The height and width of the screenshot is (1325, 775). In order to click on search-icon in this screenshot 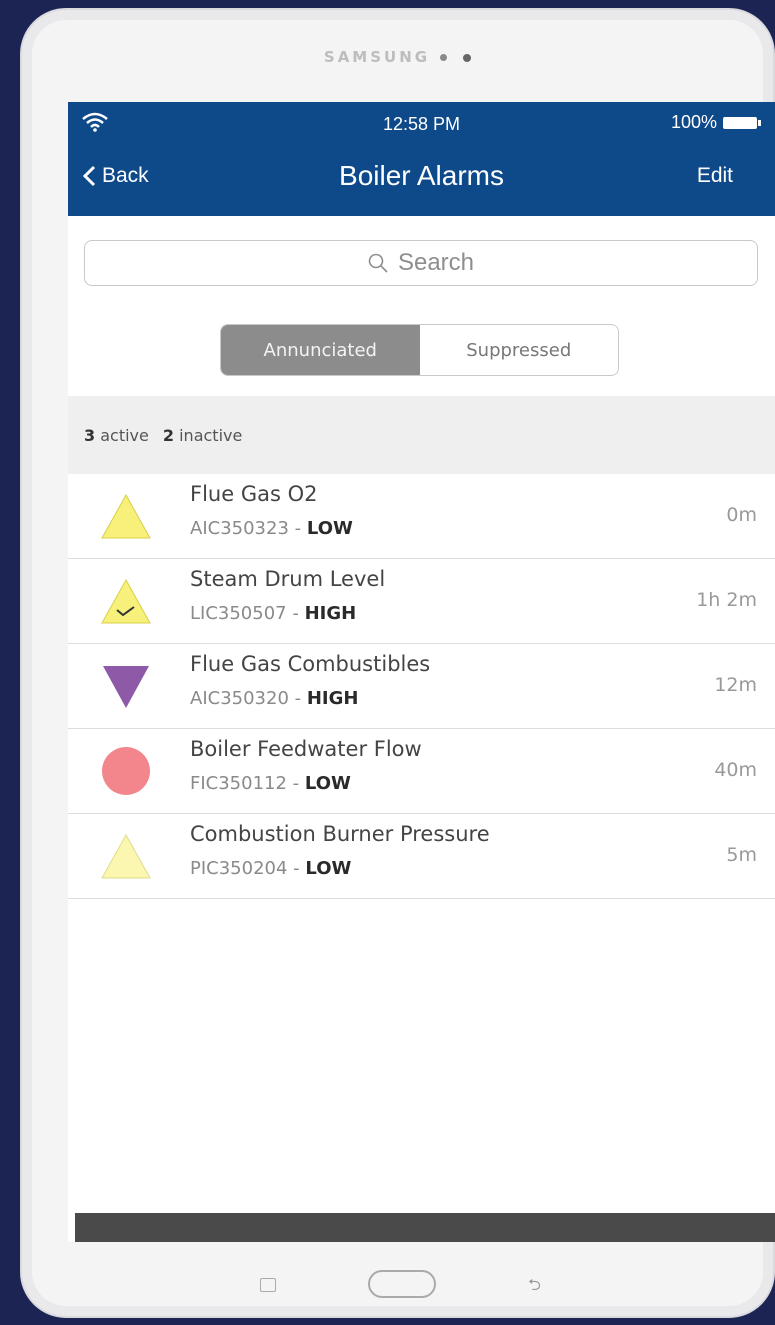, I will do `click(378, 263)`.